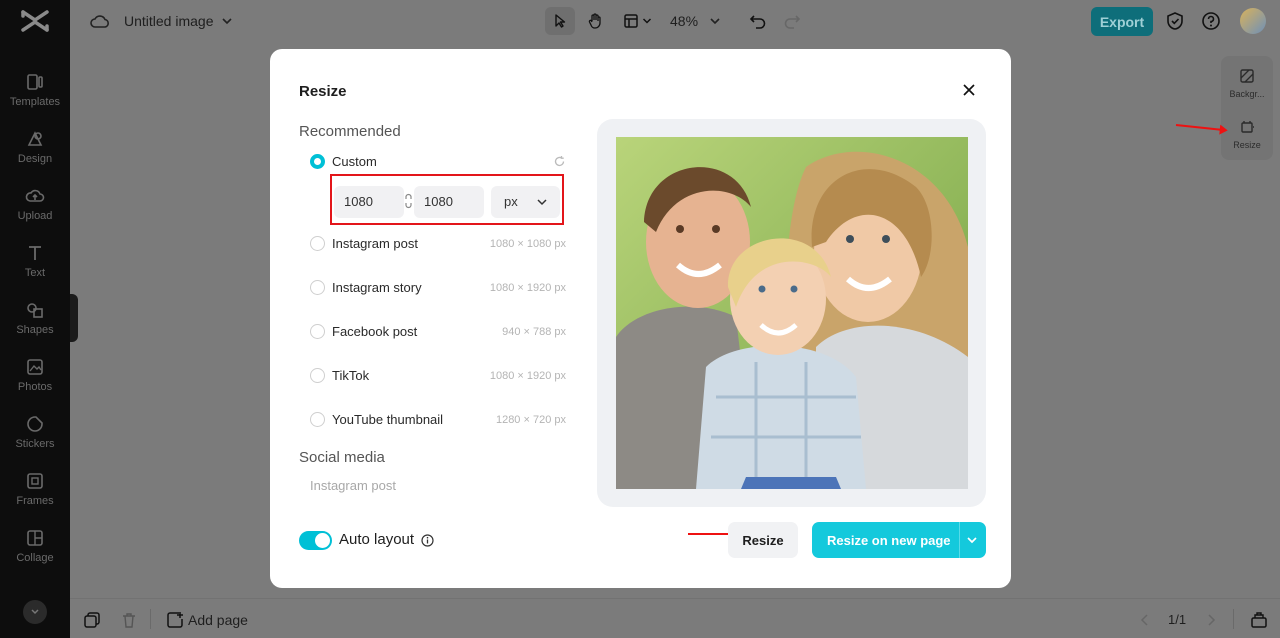 Image resolution: width=1280 pixels, height=638 pixels. I want to click on close-icon, so click(969, 90).